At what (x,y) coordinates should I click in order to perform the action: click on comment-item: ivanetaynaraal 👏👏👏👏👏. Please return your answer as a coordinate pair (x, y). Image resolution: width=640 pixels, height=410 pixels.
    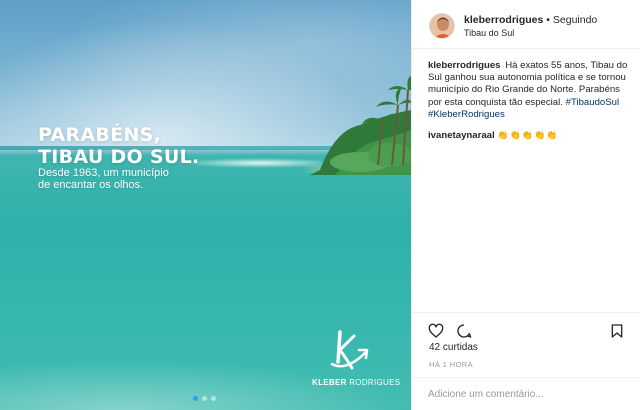
    Looking at the image, I should click on (531, 135).